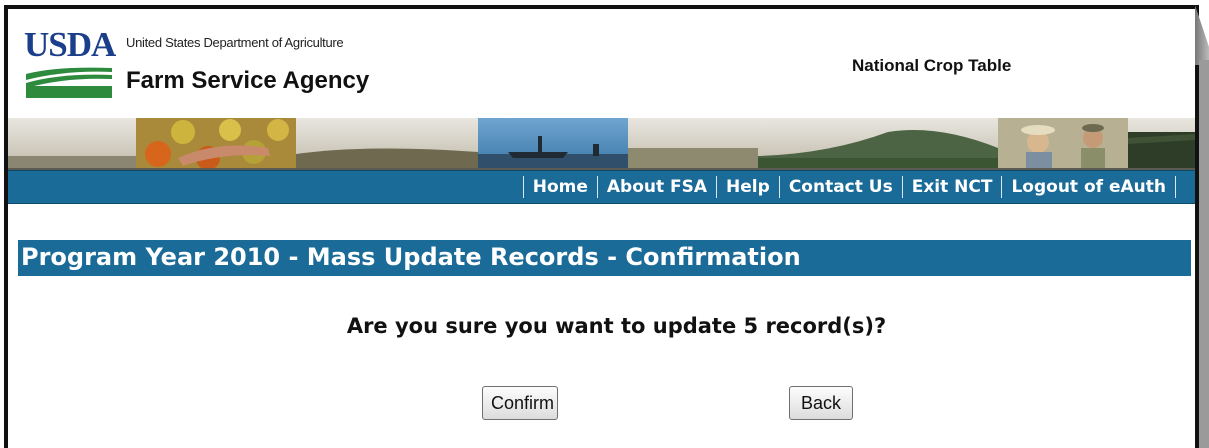 The width and height of the screenshot is (1209, 448). Describe the element at coordinates (235, 42) in the screenshot. I see `department-name: United States Department of Agriculture` at that location.